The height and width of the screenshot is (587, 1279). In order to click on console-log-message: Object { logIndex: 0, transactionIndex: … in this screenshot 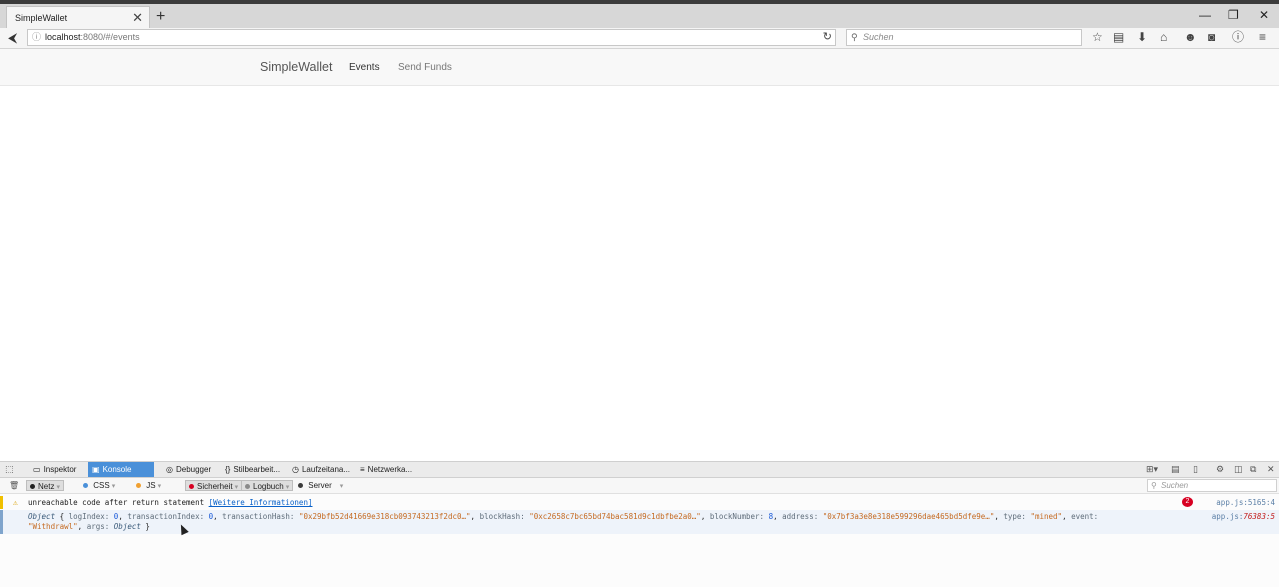, I will do `click(639, 522)`.